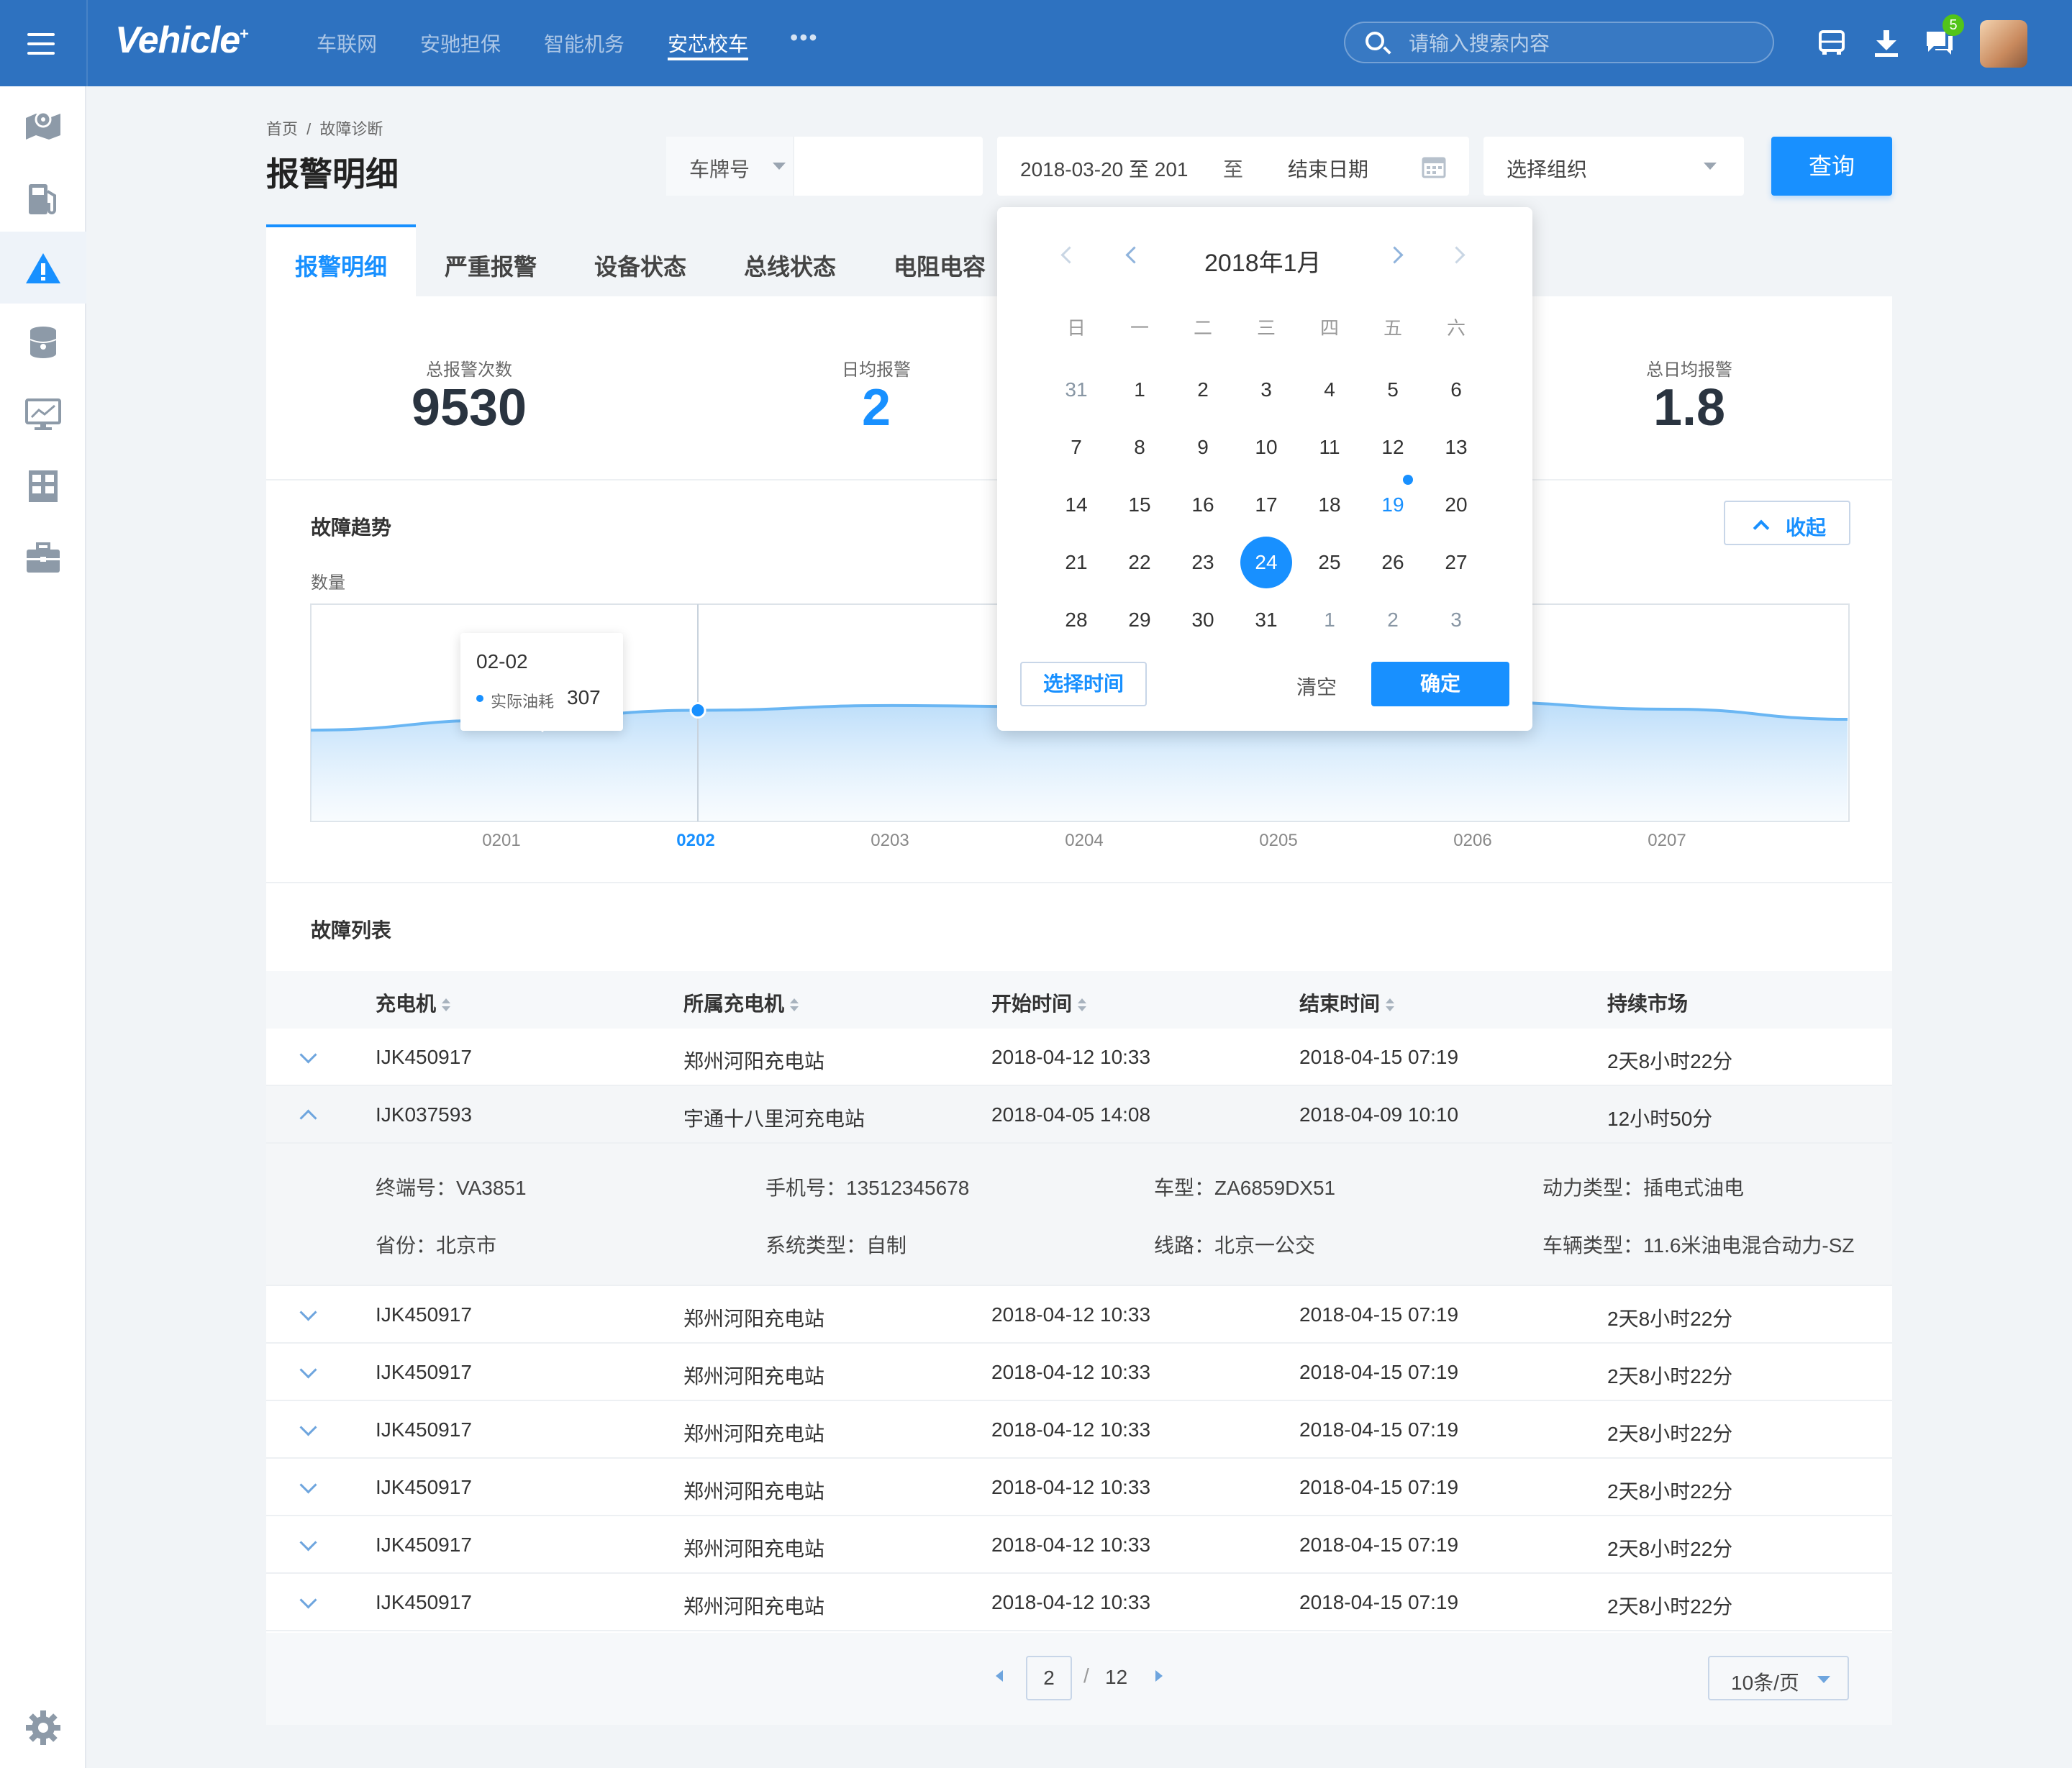 The width and height of the screenshot is (2072, 1768). Describe the element at coordinates (182, 40) in the screenshot. I see `app-logo: Vehicle+` at that location.